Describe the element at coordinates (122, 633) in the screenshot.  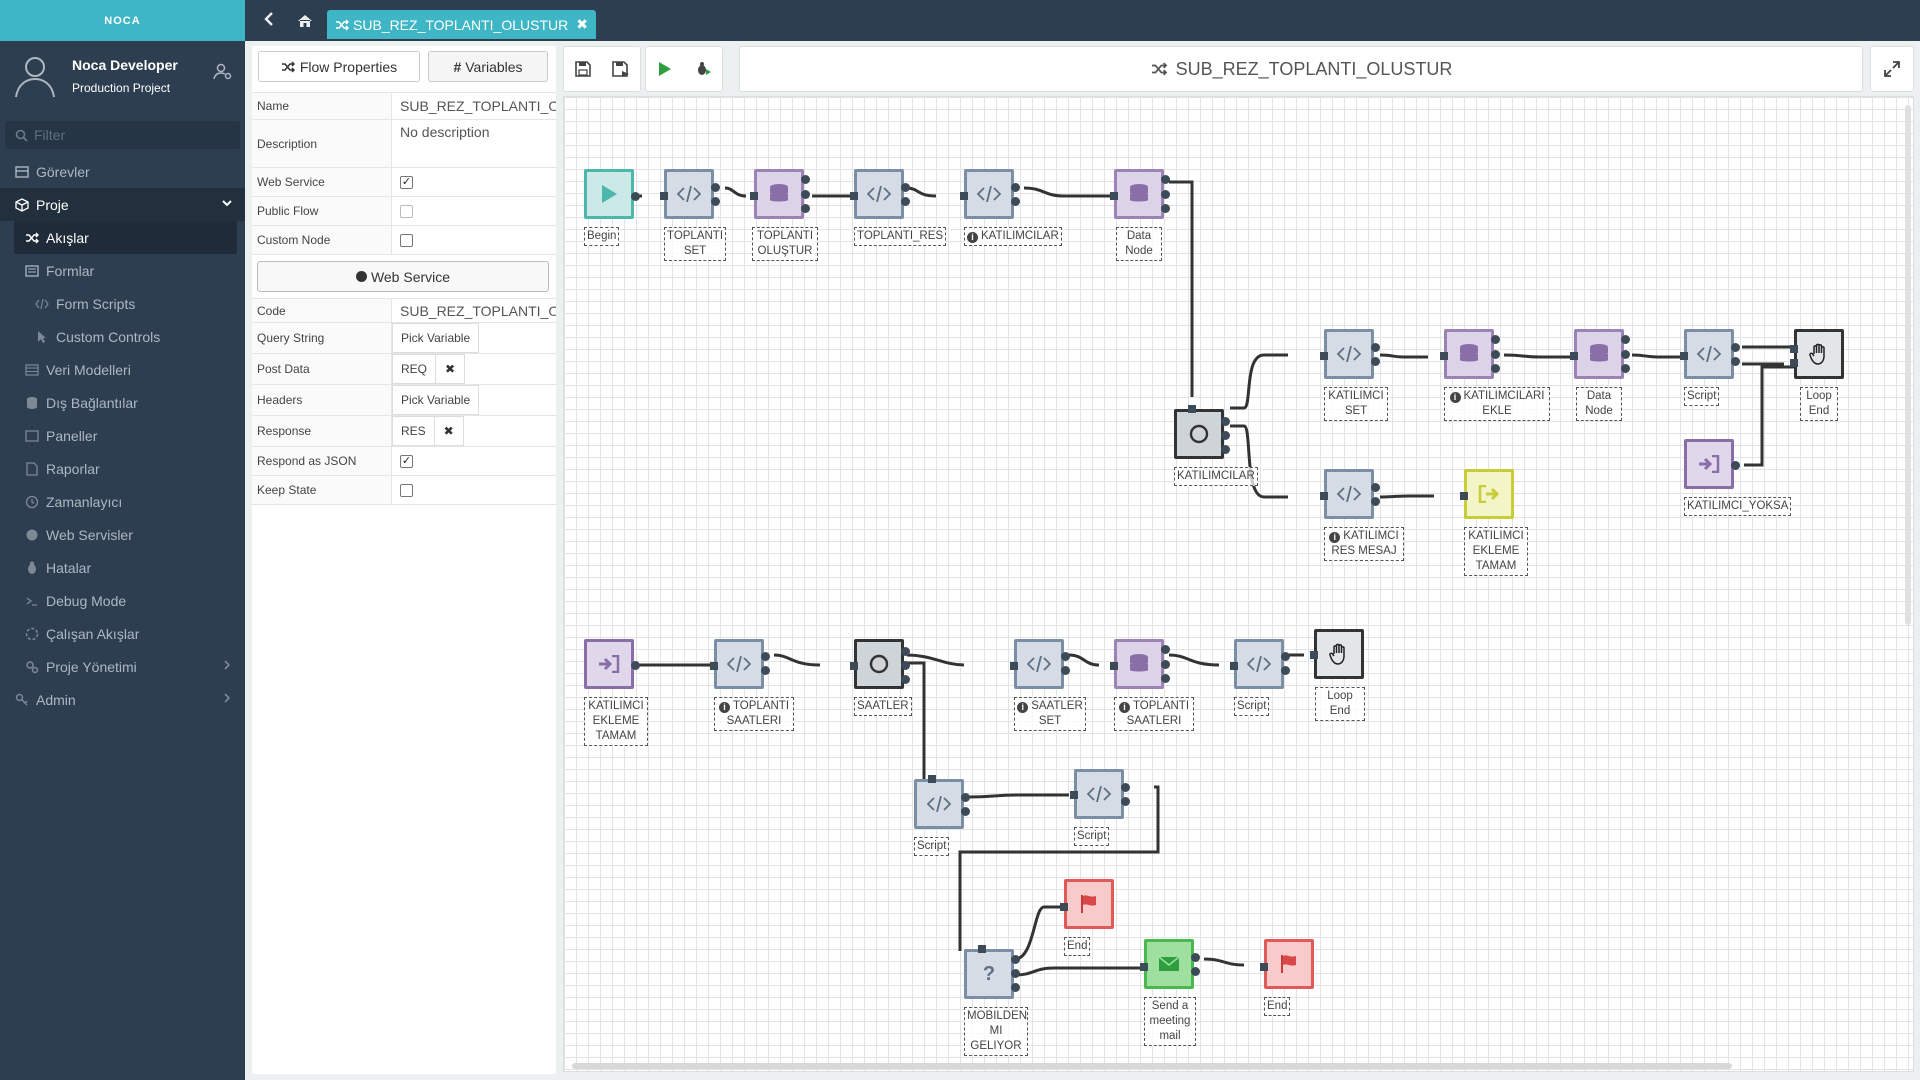
I see `nav-calisan-akislar: Çalışan Akışlar` at that location.